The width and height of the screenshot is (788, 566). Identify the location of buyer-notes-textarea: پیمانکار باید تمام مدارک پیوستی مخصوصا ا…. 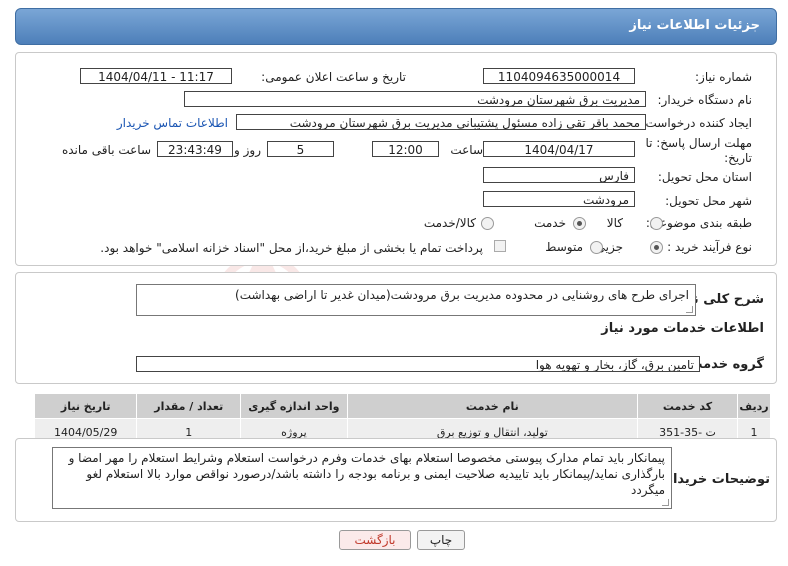
(362, 478).